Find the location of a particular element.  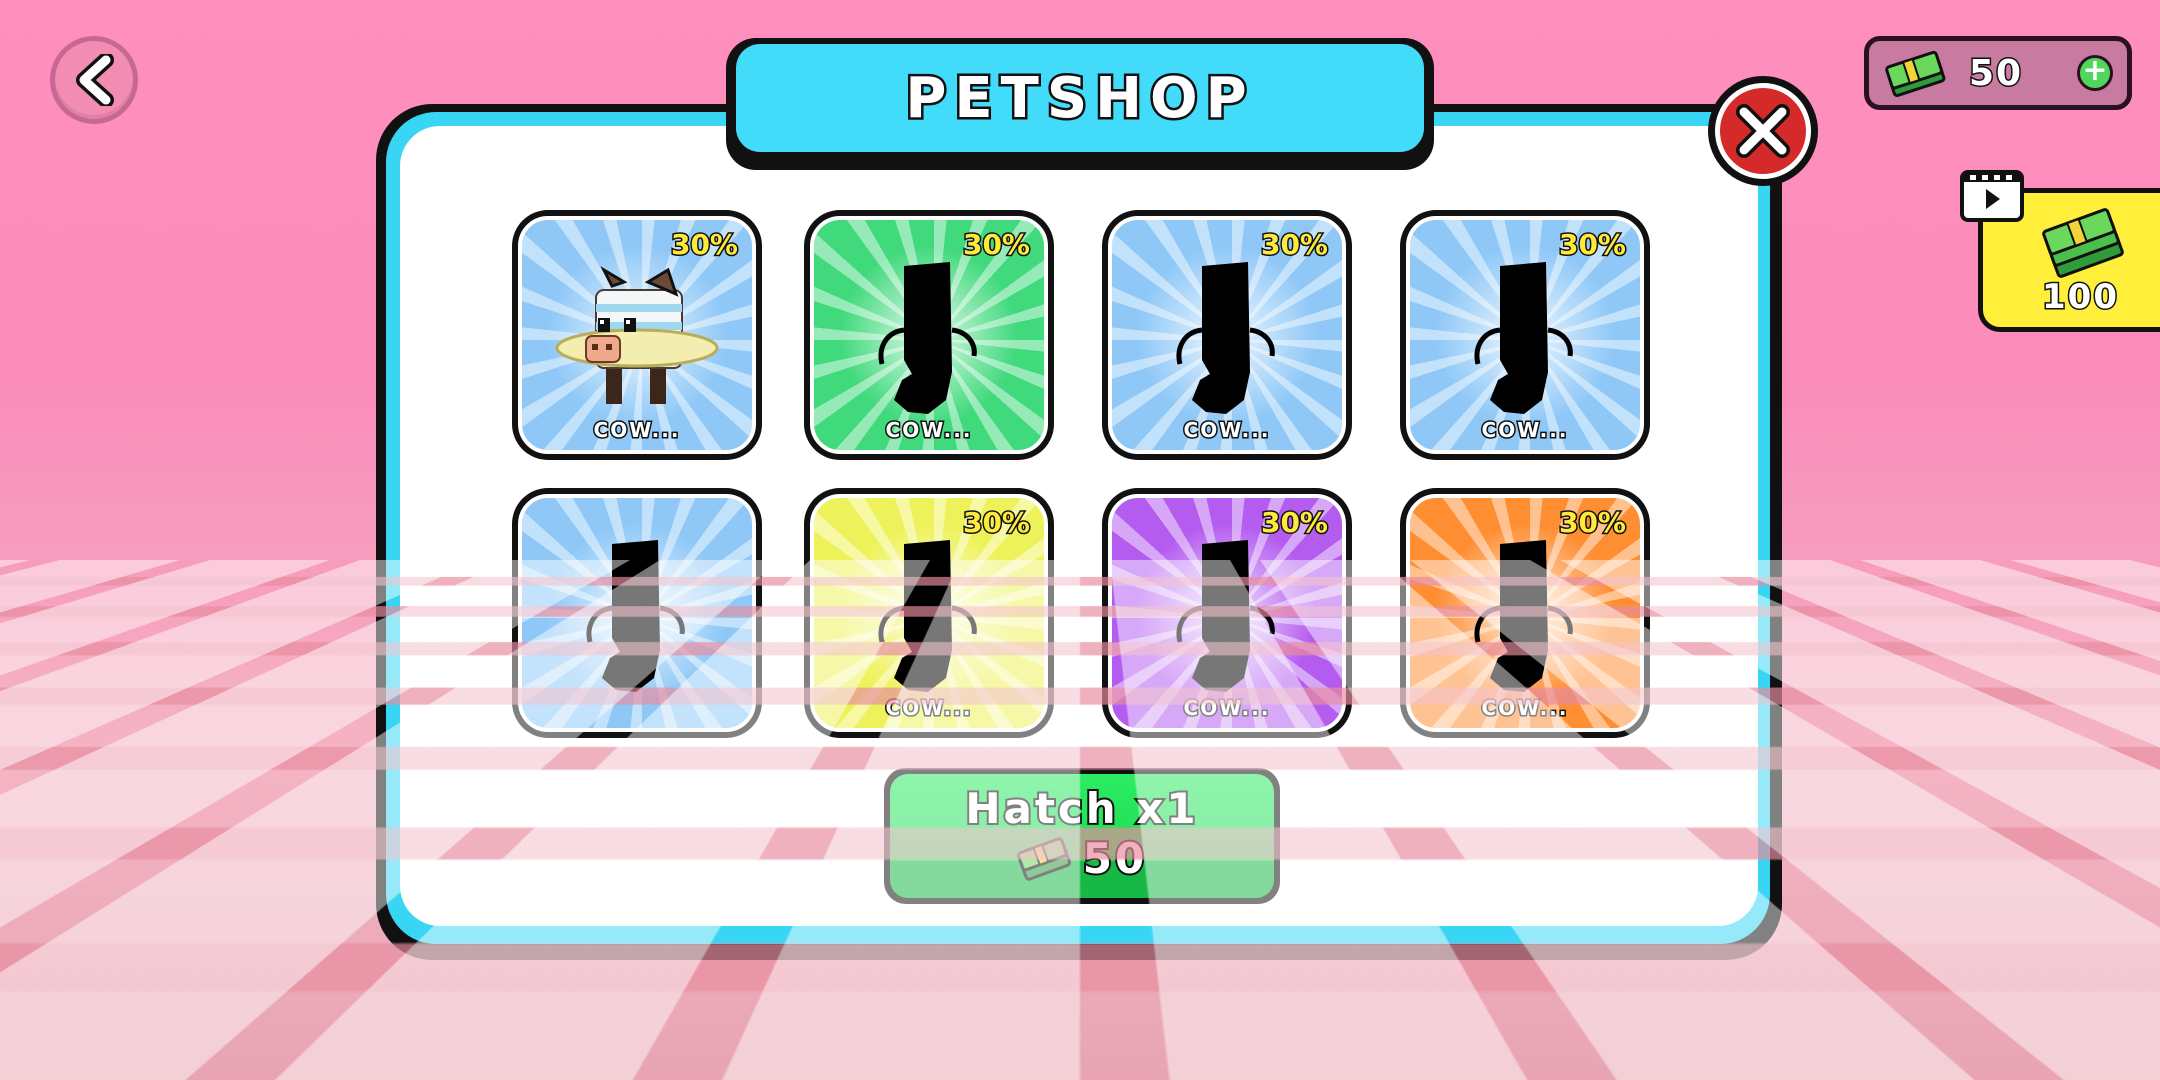

cash-stack-icon is located at coordinates (2083, 243).